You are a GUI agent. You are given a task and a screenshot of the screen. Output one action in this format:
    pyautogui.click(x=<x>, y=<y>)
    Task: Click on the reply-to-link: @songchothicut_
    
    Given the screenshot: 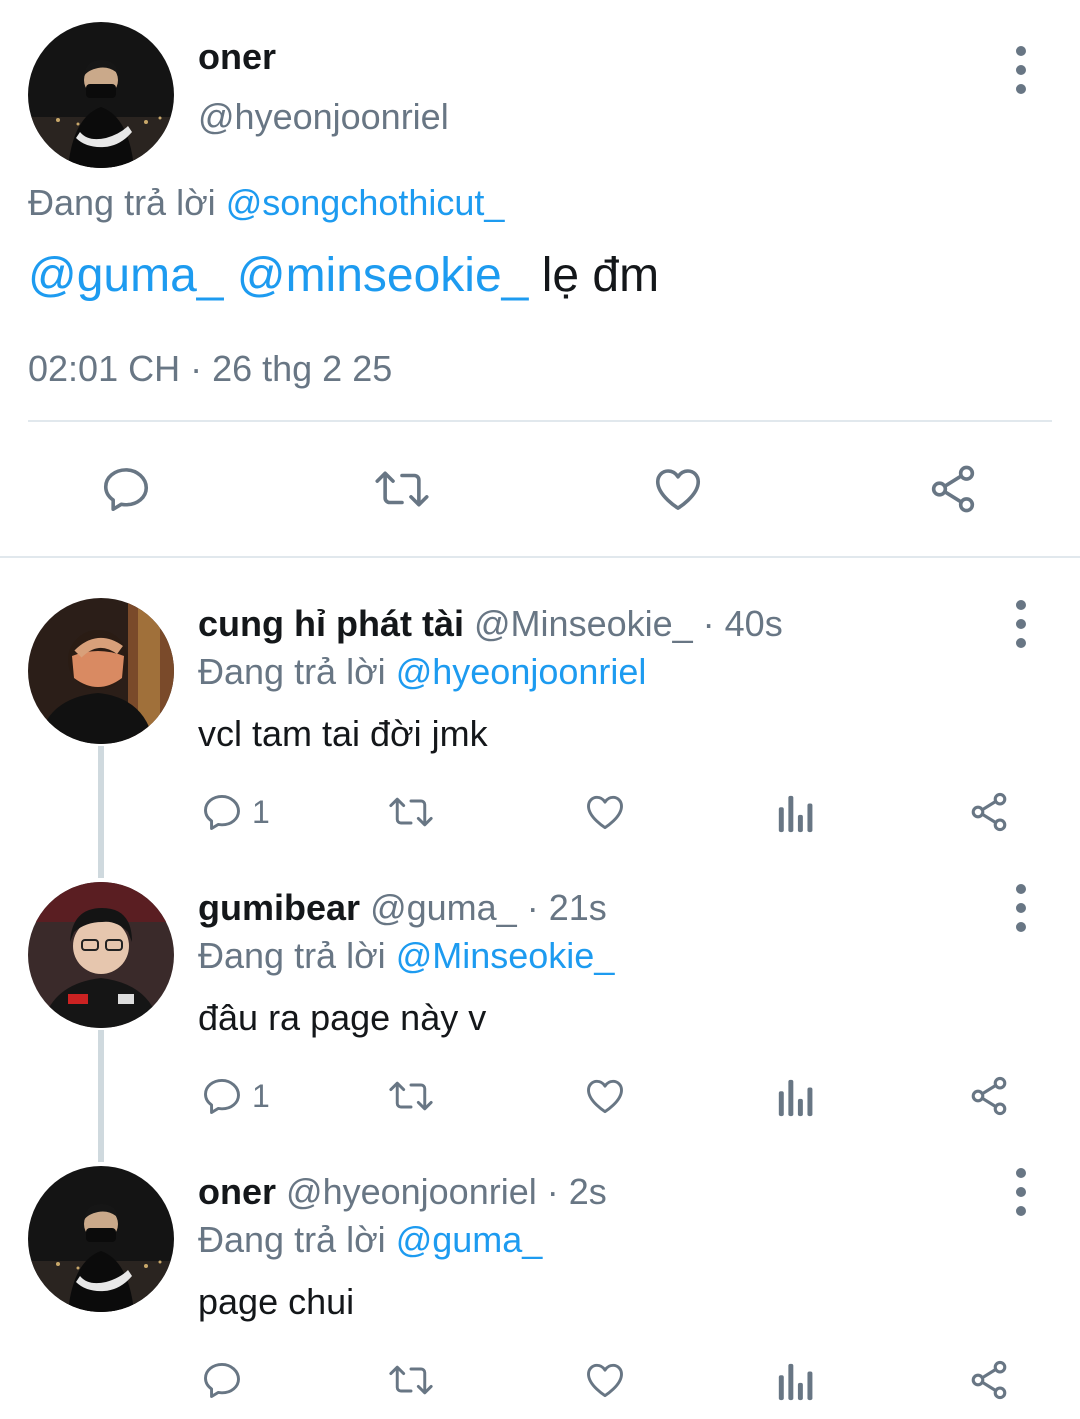 What is the action you would take?
    pyautogui.click(x=365, y=202)
    